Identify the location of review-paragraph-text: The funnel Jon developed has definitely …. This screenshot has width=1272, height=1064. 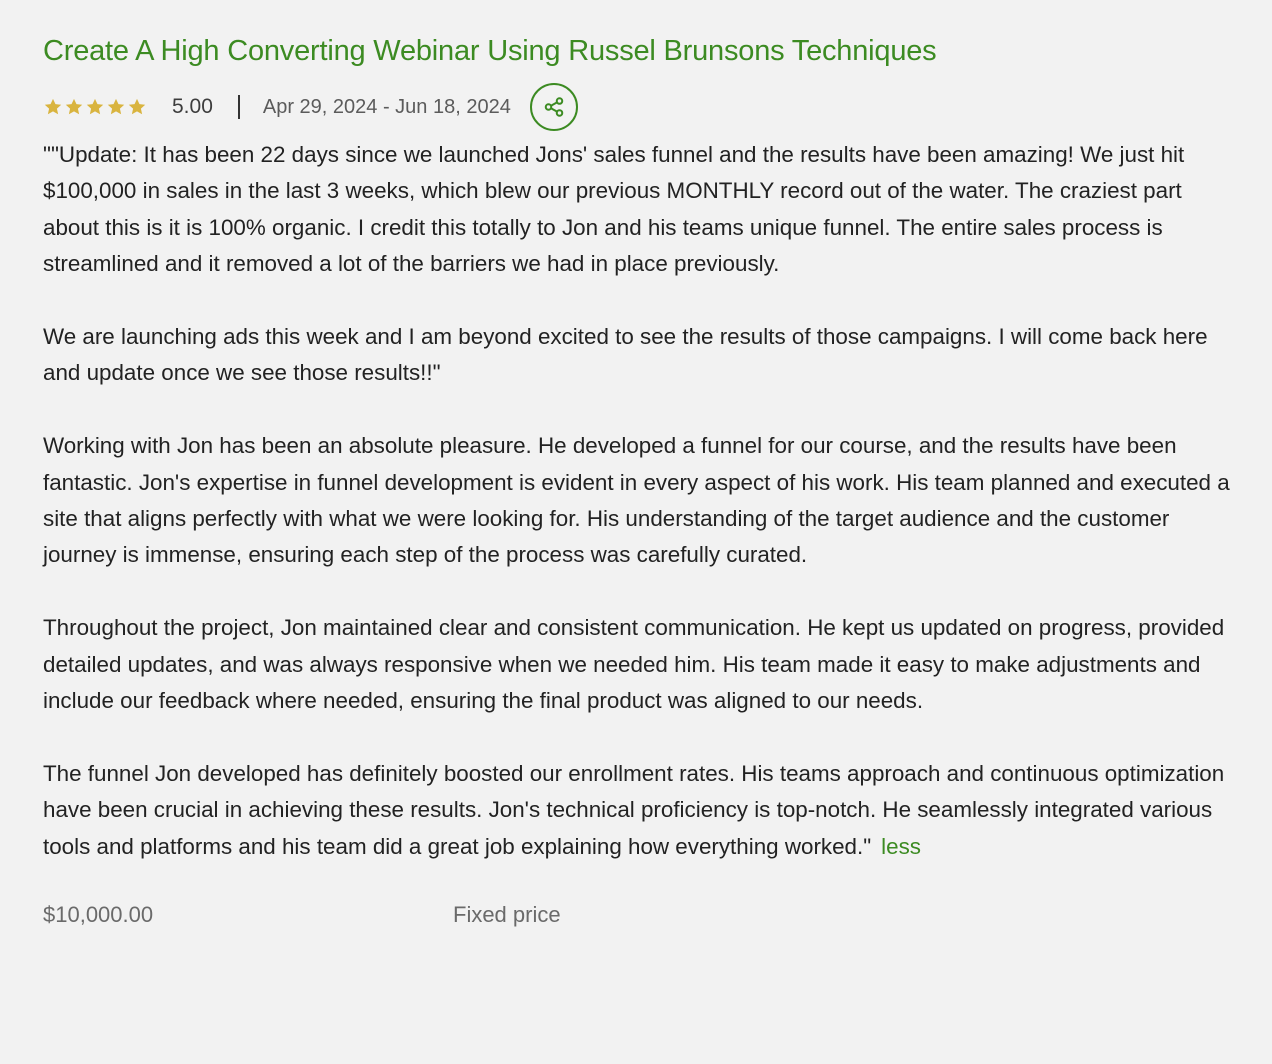
(634, 809).